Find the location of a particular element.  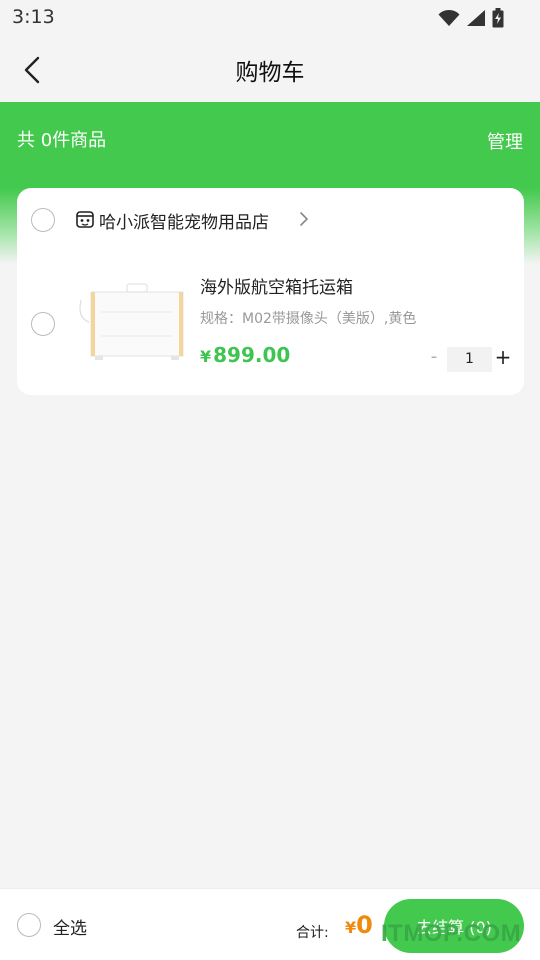

store-select-radio is located at coordinates (43, 220).